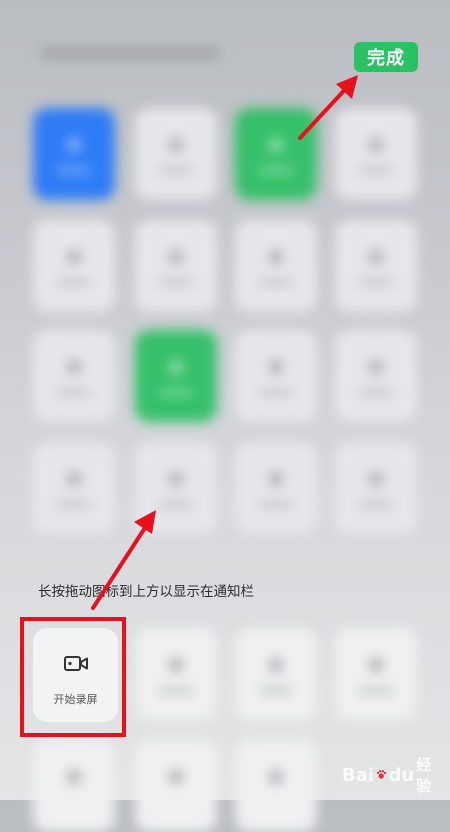  What do you see at coordinates (121, 564) in the screenshot?
I see `arrow-drag-up` at bounding box center [121, 564].